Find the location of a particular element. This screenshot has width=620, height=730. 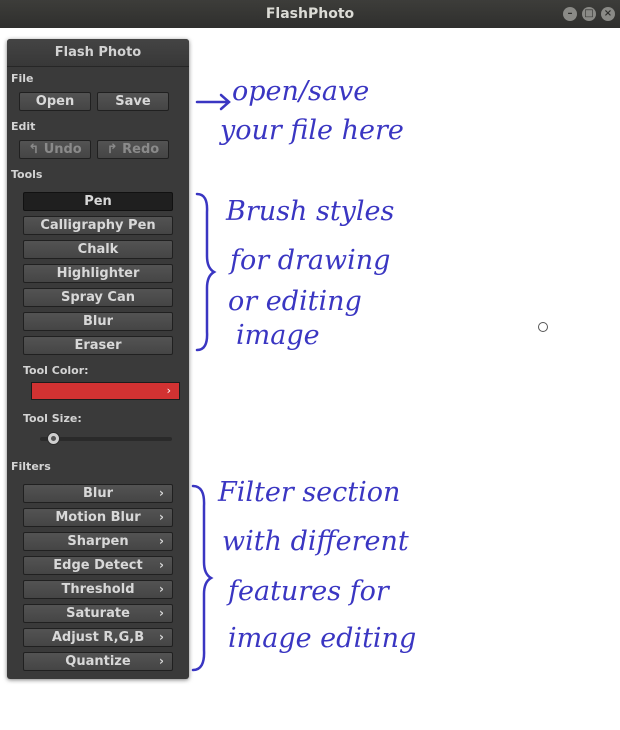

annotation-tools-line3: or editing is located at coordinates (295, 301).